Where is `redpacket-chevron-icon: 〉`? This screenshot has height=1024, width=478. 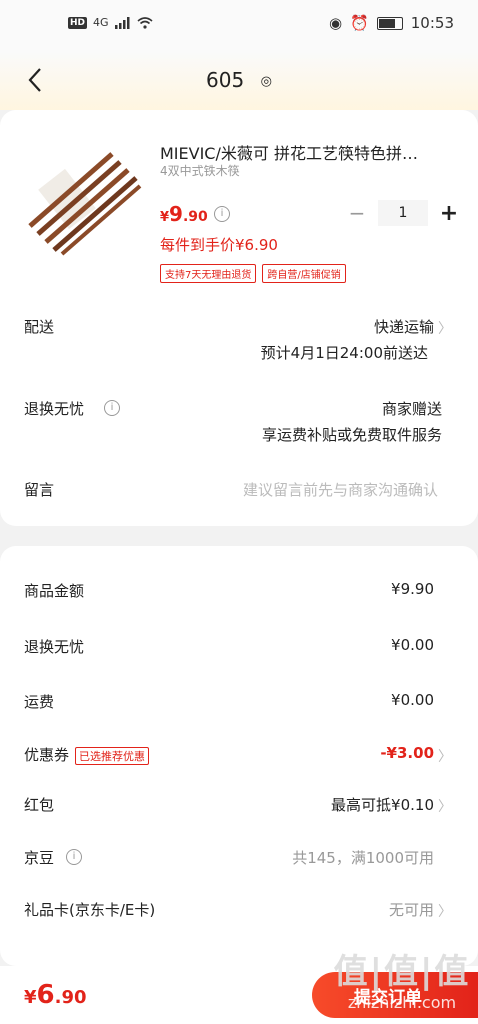 redpacket-chevron-icon: 〉 is located at coordinates (445, 806).